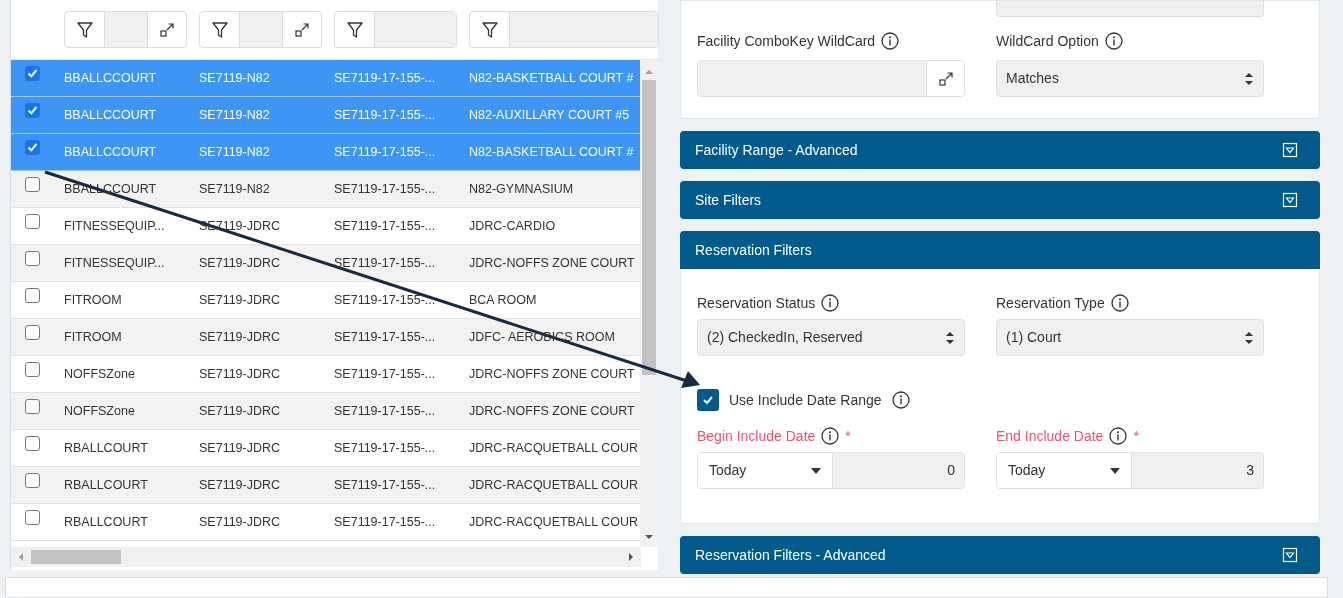 The image size is (1343, 598). Describe the element at coordinates (831, 337) in the screenshot. I see `select-field: (2) CheckedIn, Reserved` at that location.